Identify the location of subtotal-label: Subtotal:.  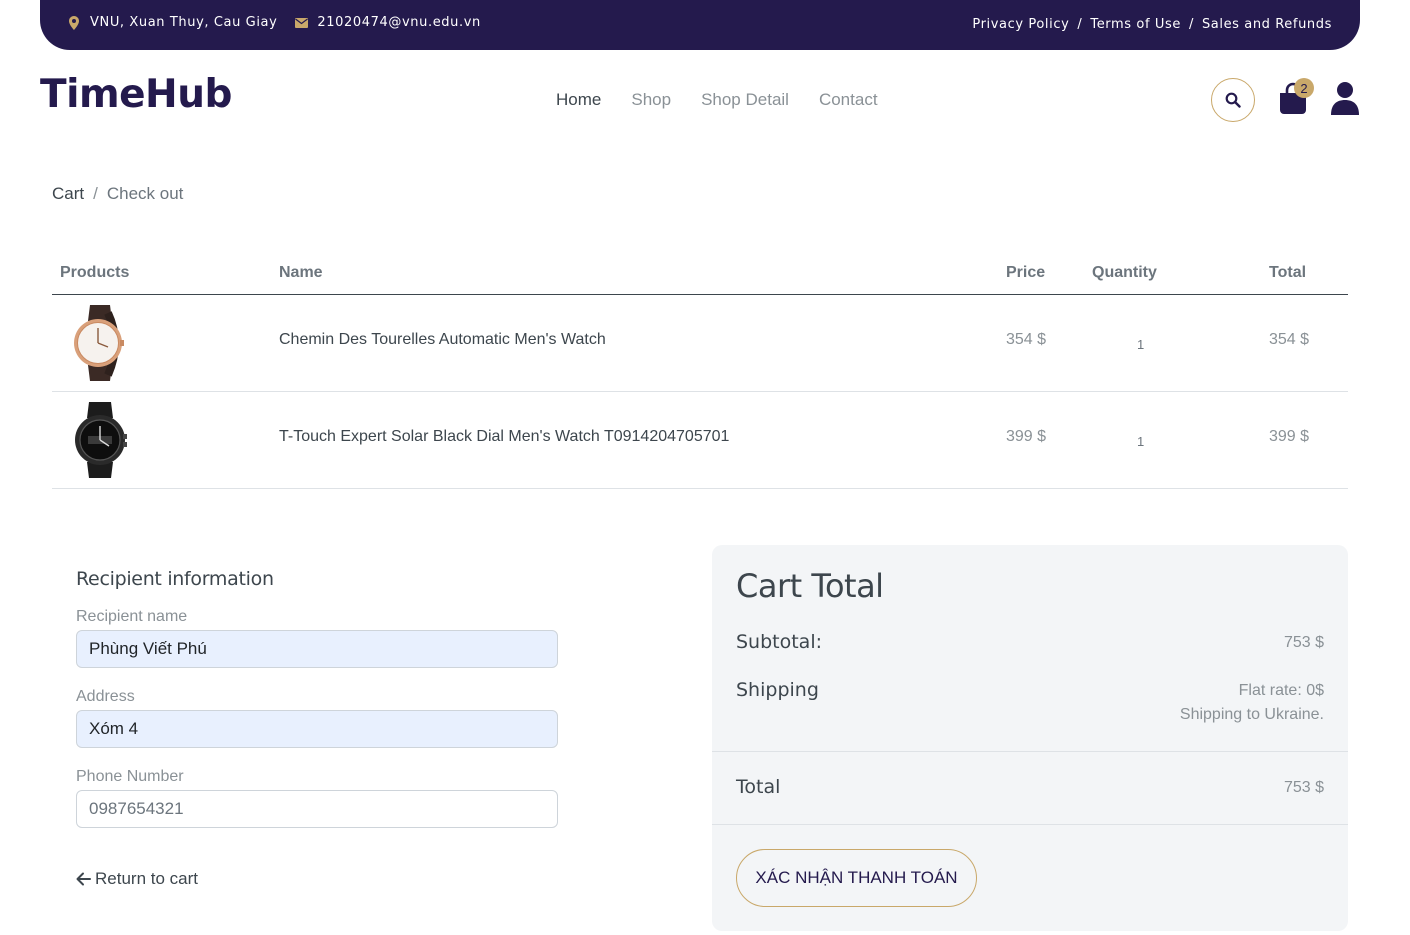
(779, 642).